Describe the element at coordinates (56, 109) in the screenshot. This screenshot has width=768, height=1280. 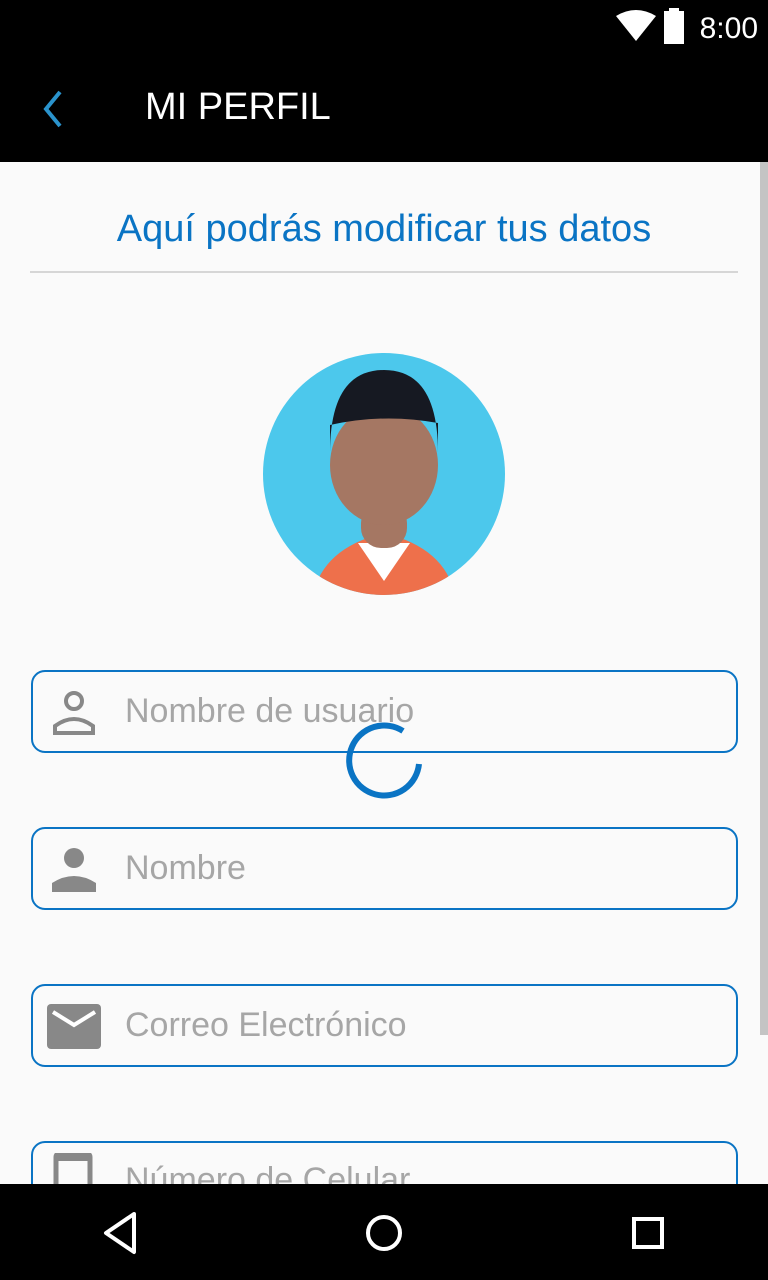
I see `chevron-left-icon` at that location.